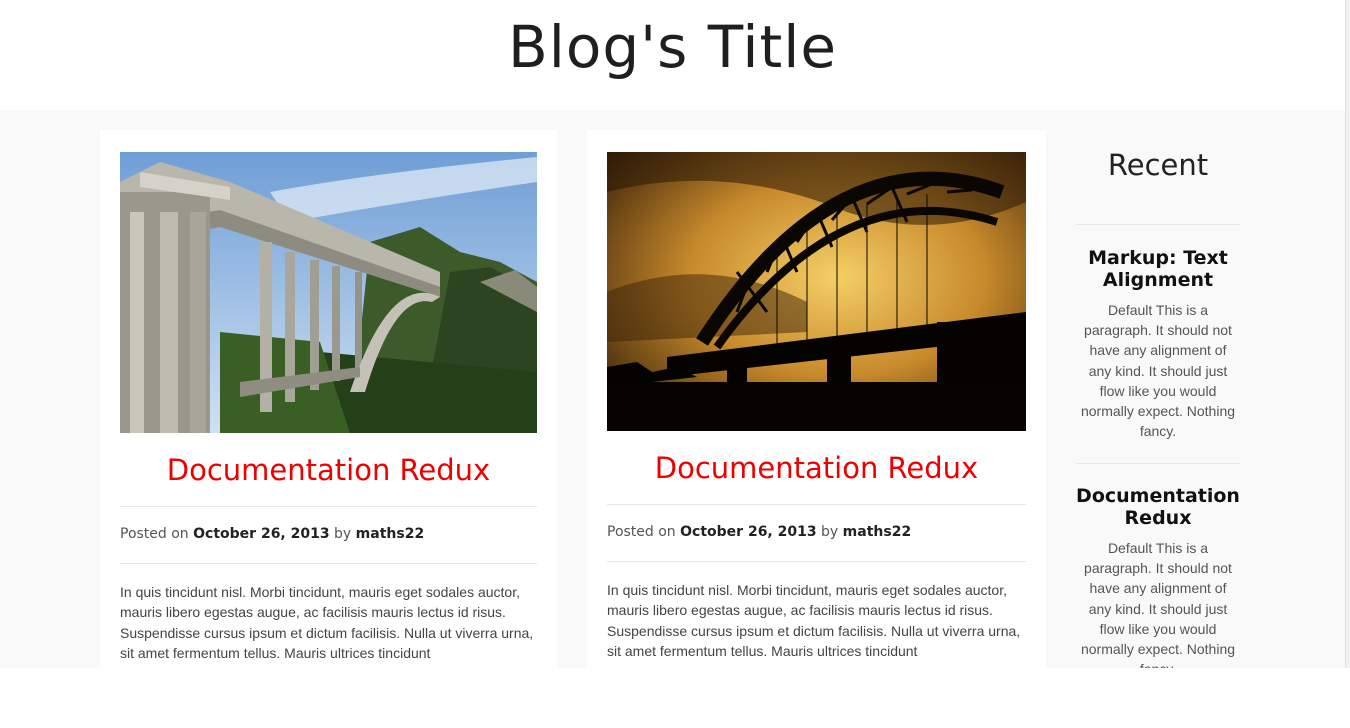  Describe the element at coordinates (1158, 269) in the screenshot. I see `recent-post-title: Markup: Text Alignment` at that location.